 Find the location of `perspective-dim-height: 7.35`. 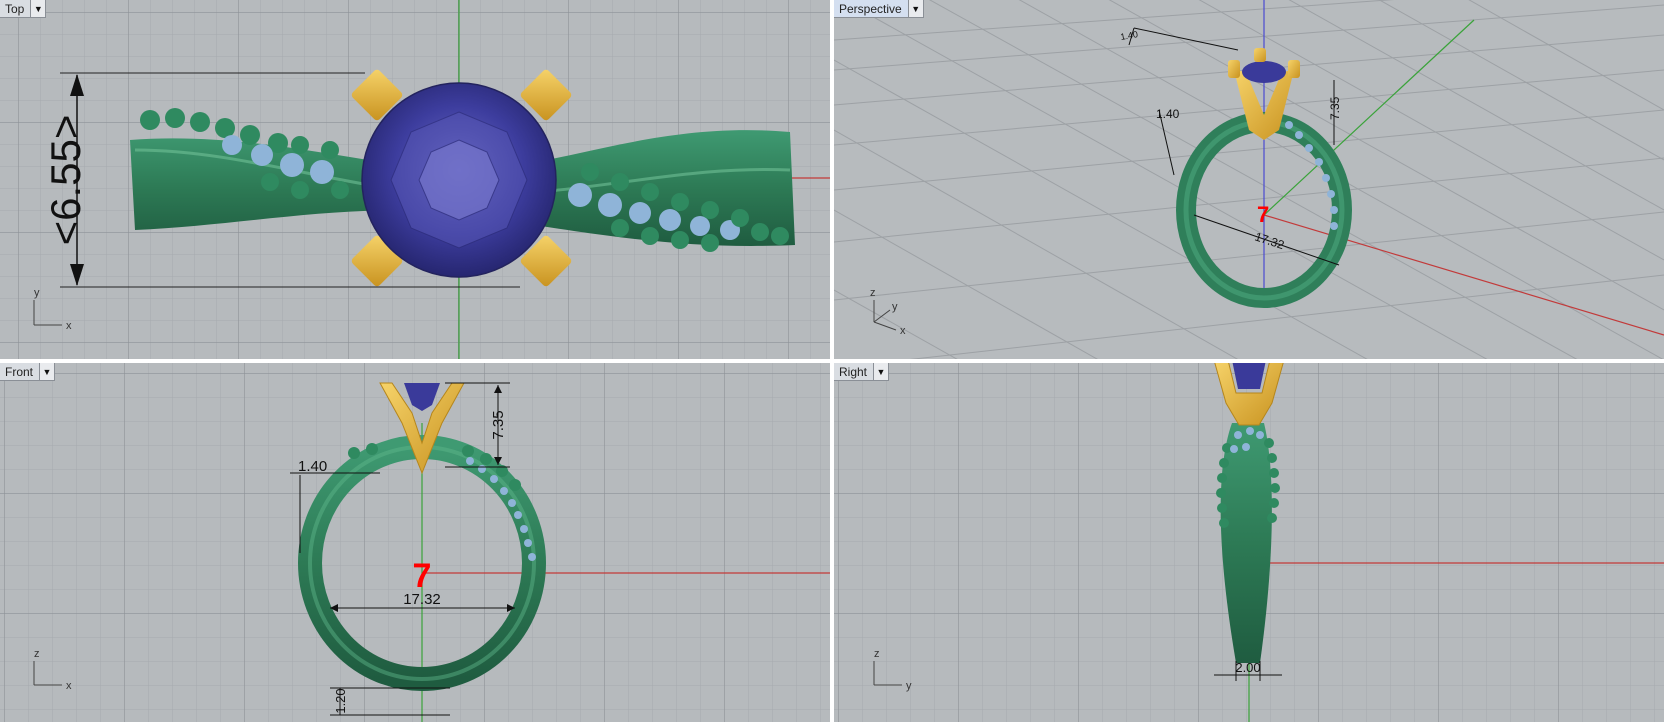

perspective-dim-height: 7.35 is located at coordinates (1335, 108).